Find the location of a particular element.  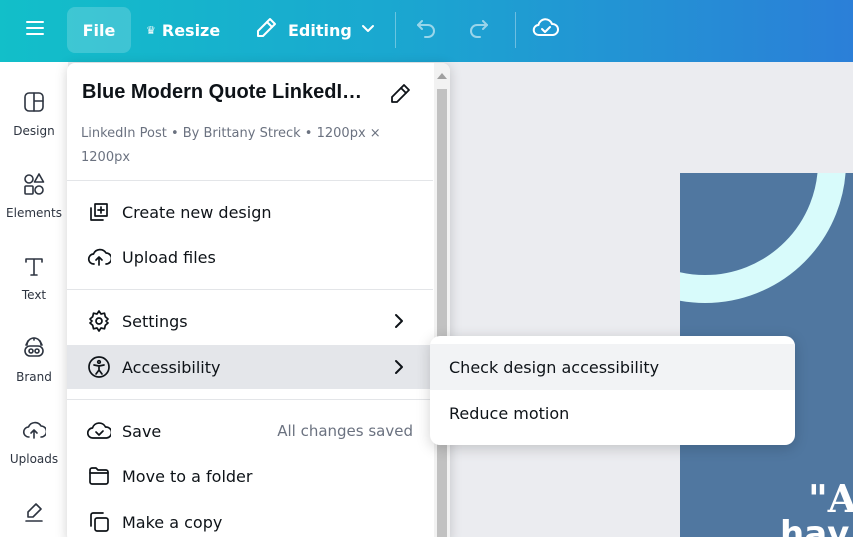

sidebar-item-elements: Elements is located at coordinates (34, 196).